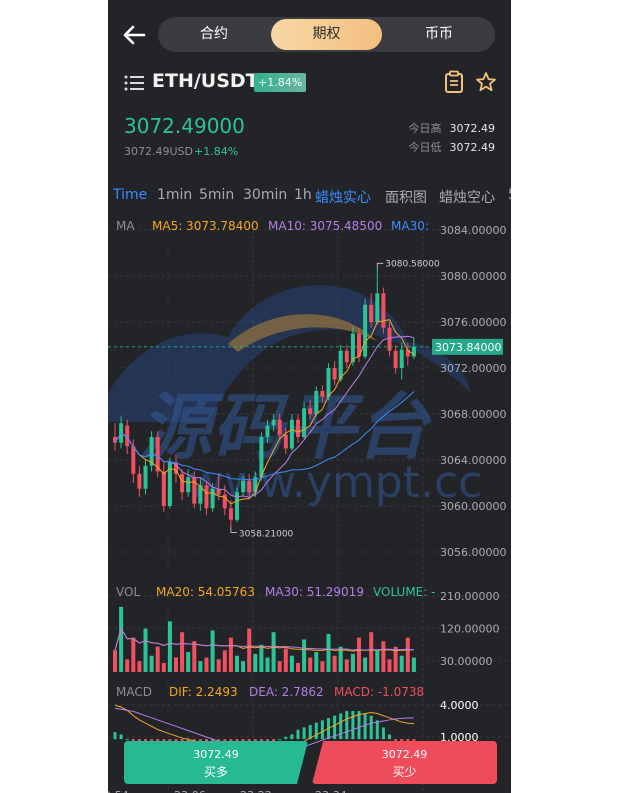 Image resolution: width=619 pixels, height=793 pixels. I want to click on timeframe-time: Time, so click(130, 195).